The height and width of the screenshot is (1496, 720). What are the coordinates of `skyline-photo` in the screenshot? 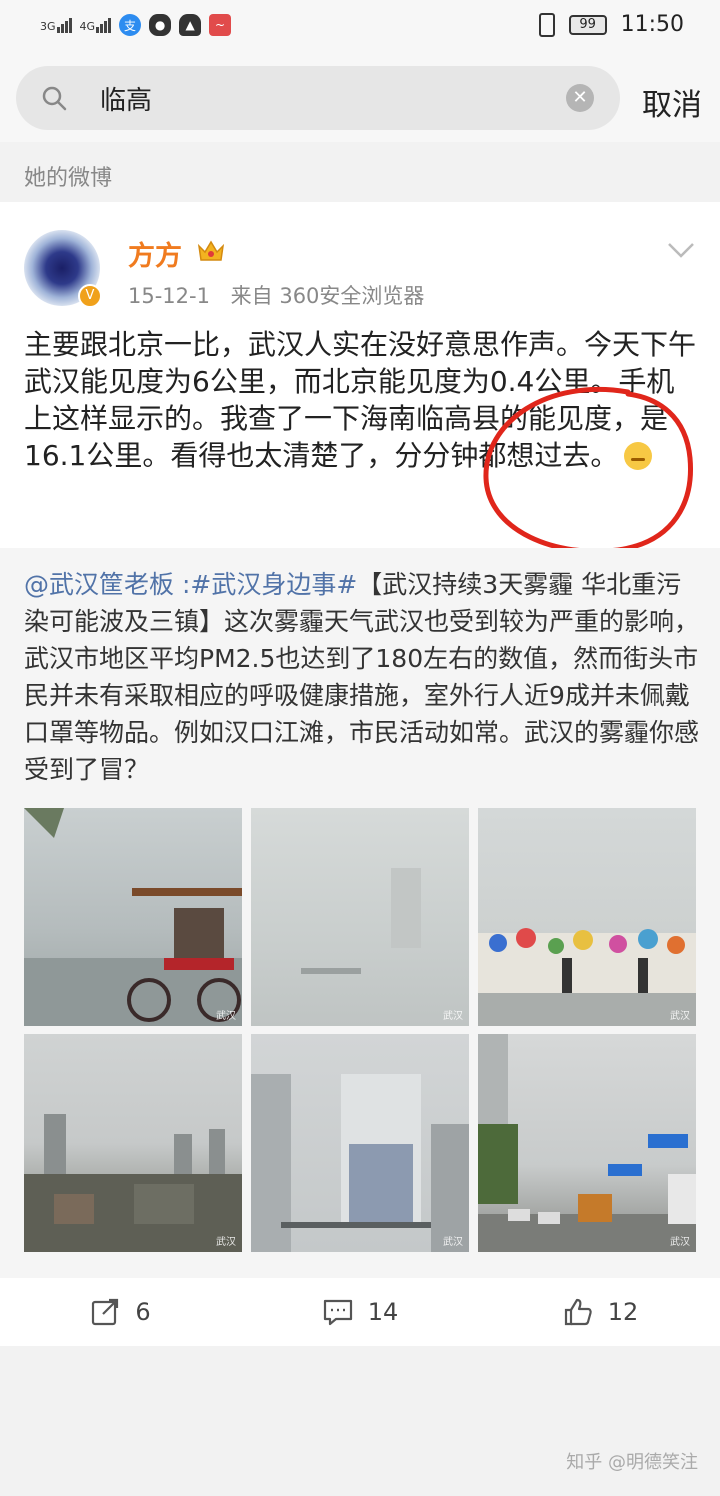 It's located at (133, 1183).